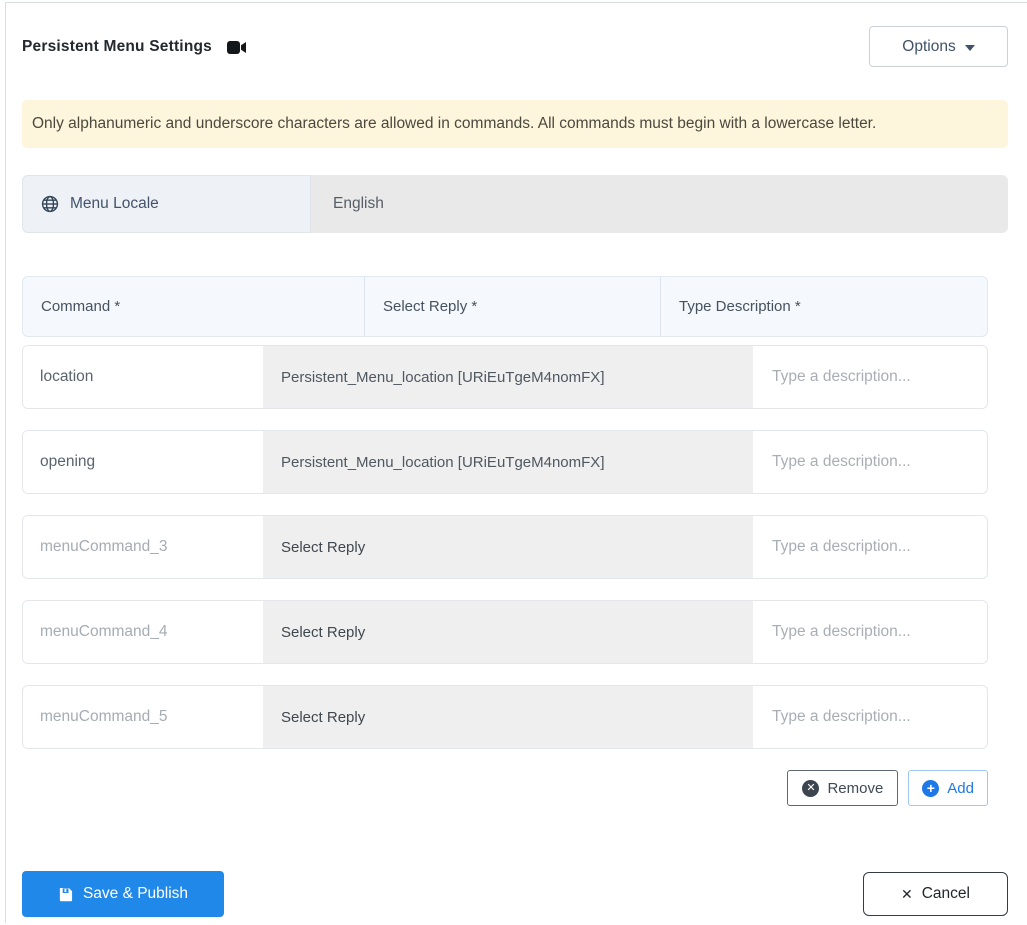  I want to click on cancel-button: ✕ Cancel, so click(935, 894).